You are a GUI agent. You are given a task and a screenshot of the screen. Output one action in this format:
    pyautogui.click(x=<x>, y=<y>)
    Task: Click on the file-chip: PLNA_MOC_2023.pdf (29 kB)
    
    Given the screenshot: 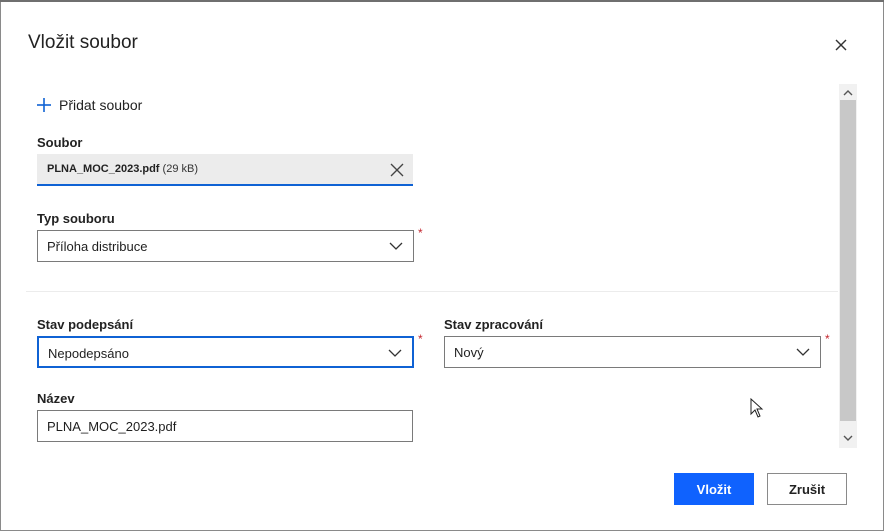 What is the action you would take?
    pyautogui.click(x=225, y=170)
    